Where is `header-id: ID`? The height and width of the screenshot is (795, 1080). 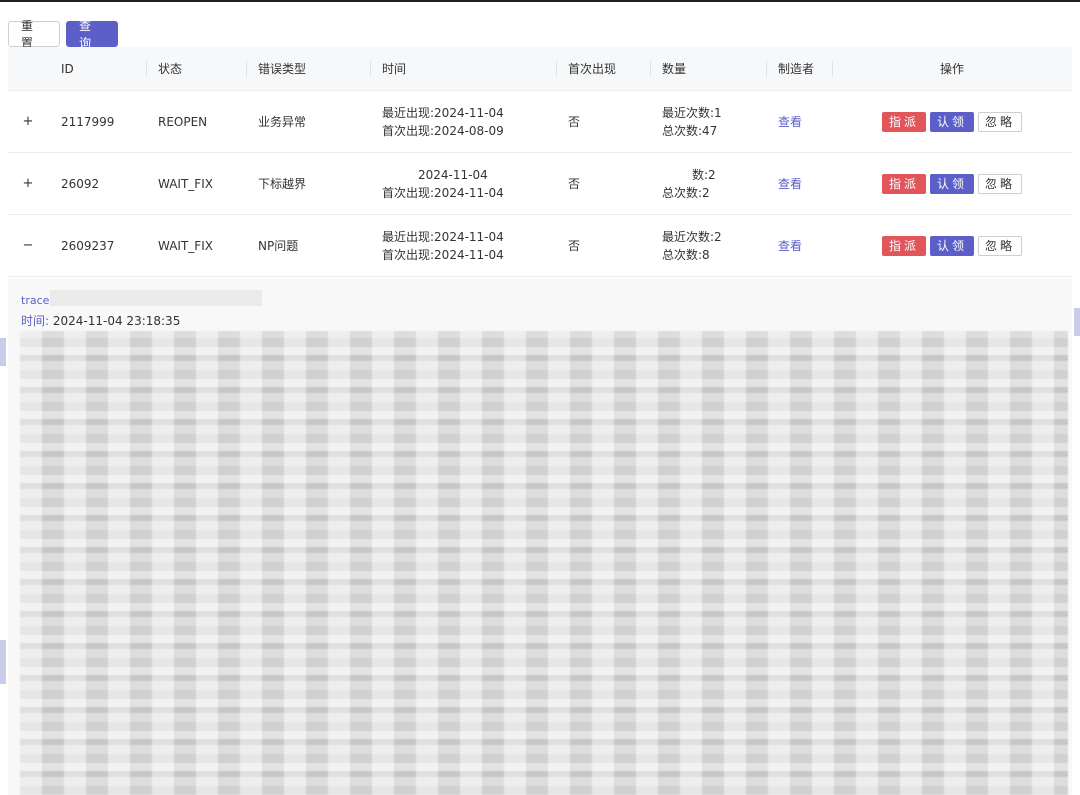
header-id: ID is located at coordinates (67, 68).